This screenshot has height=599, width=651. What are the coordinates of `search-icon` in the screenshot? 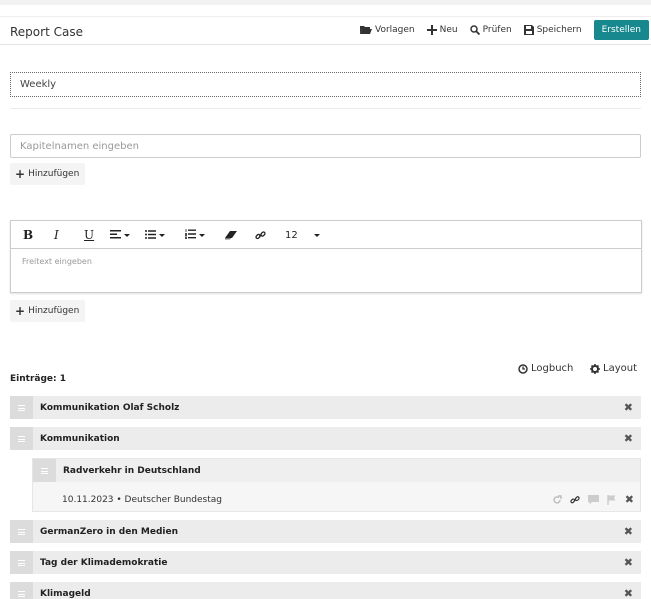 It's located at (474, 30).